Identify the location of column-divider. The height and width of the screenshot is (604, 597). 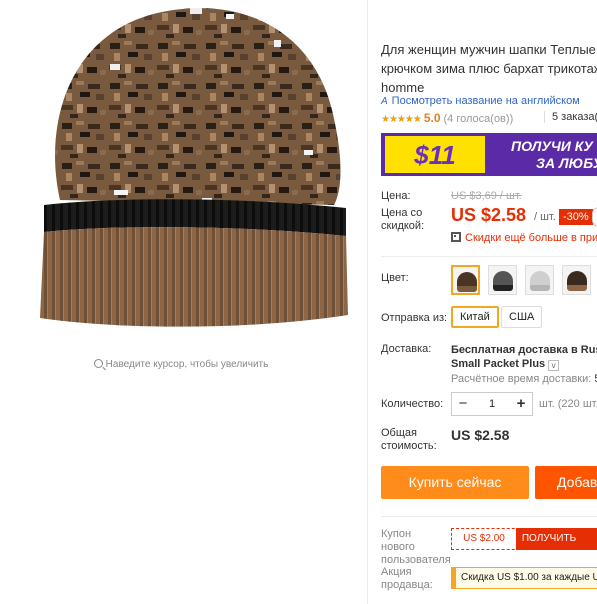
(367, 302).